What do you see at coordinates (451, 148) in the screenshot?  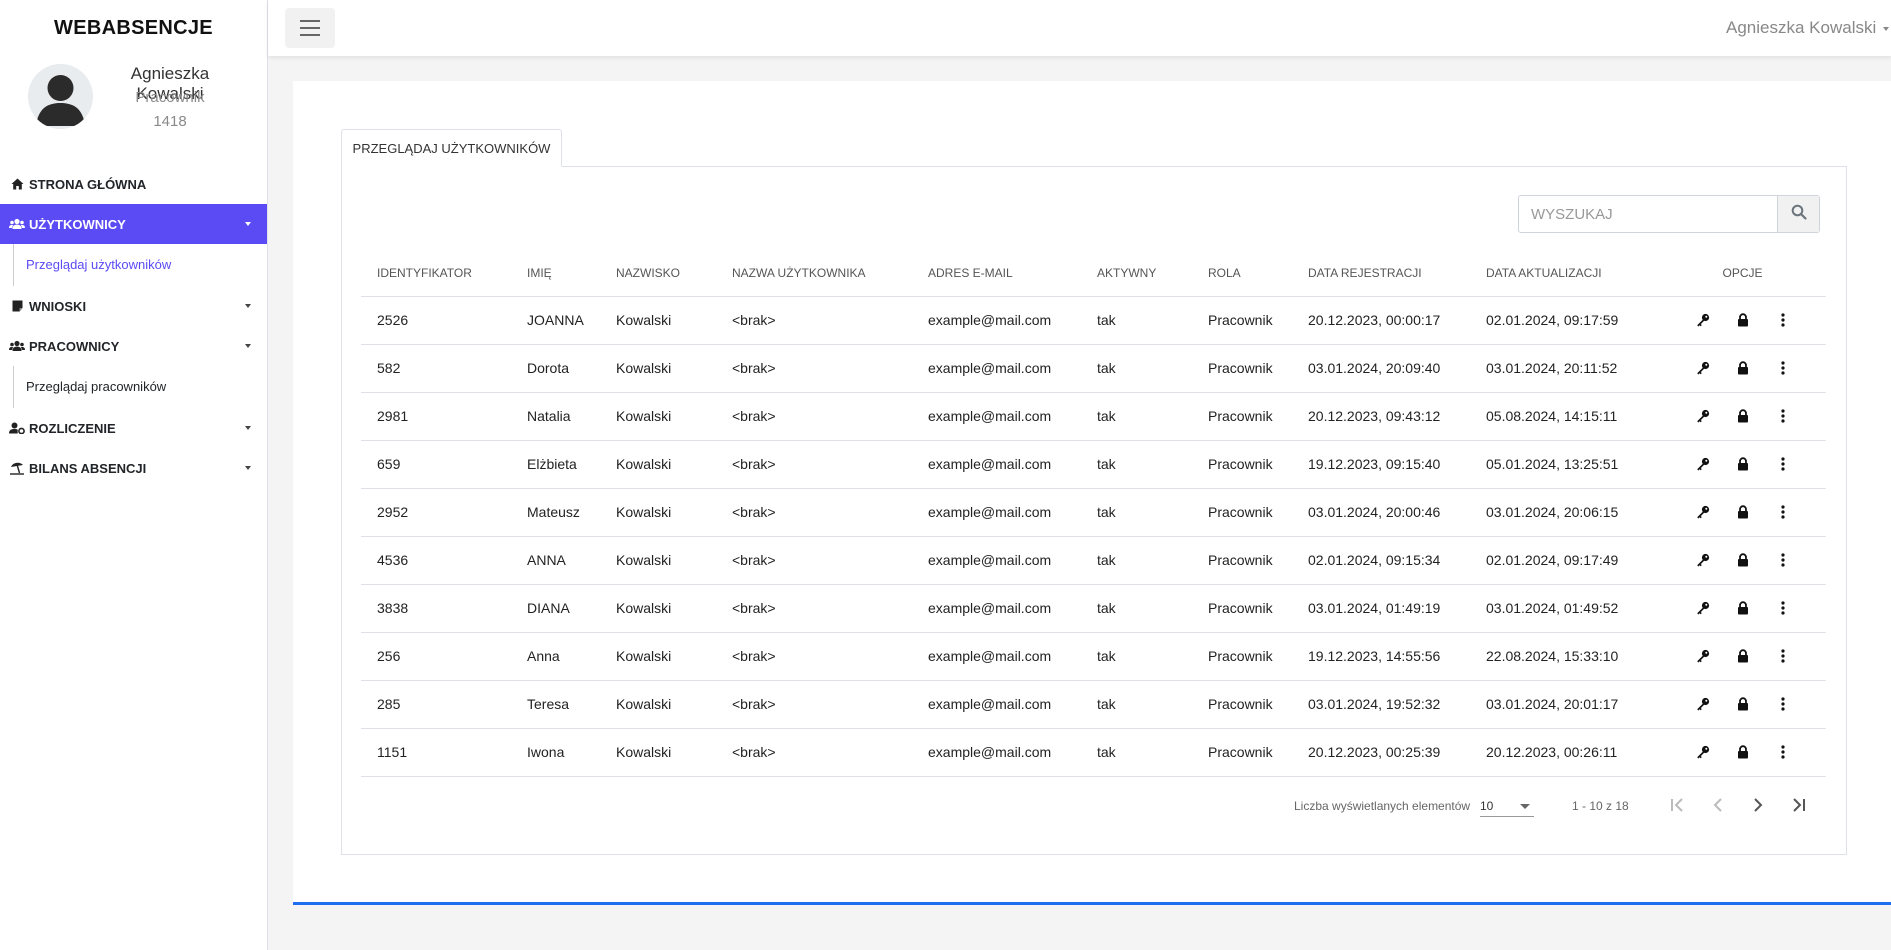 I see `tab-przegladaj-uzytkownikow: PRZEGLĄDAJ UŻYTKOWNIKÓW` at bounding box center [451, 148].